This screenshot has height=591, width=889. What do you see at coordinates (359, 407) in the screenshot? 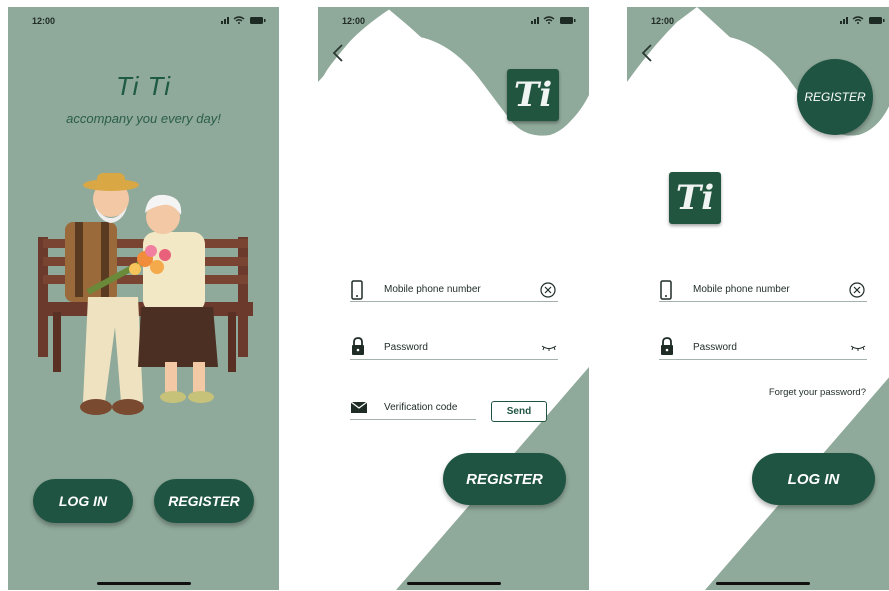
I see `mail-icon` at bounding box center [359, 407].